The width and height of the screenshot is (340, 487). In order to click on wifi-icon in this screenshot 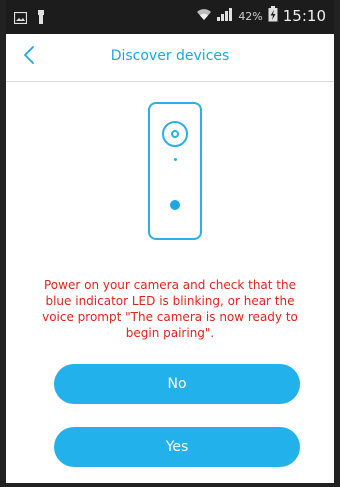, I will do `click(204, 16)`.